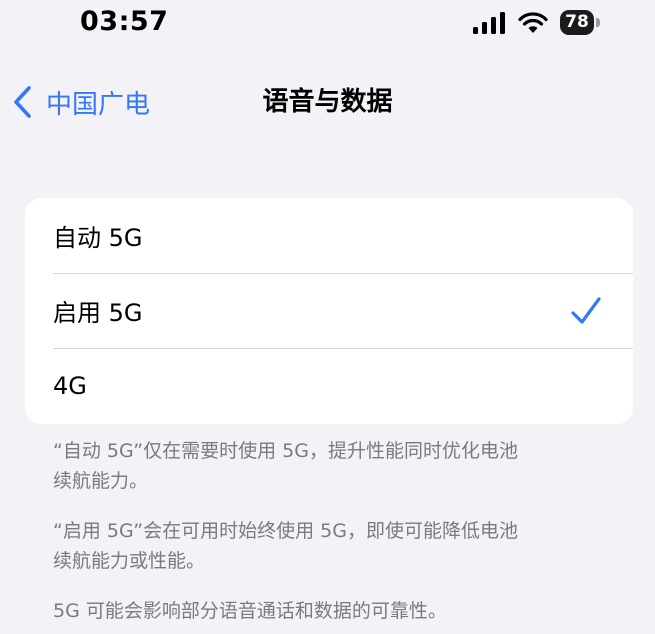 The width and height of the screenshot is (655, 634). I want to click on cellular-signal-icon, so click(489, 23).